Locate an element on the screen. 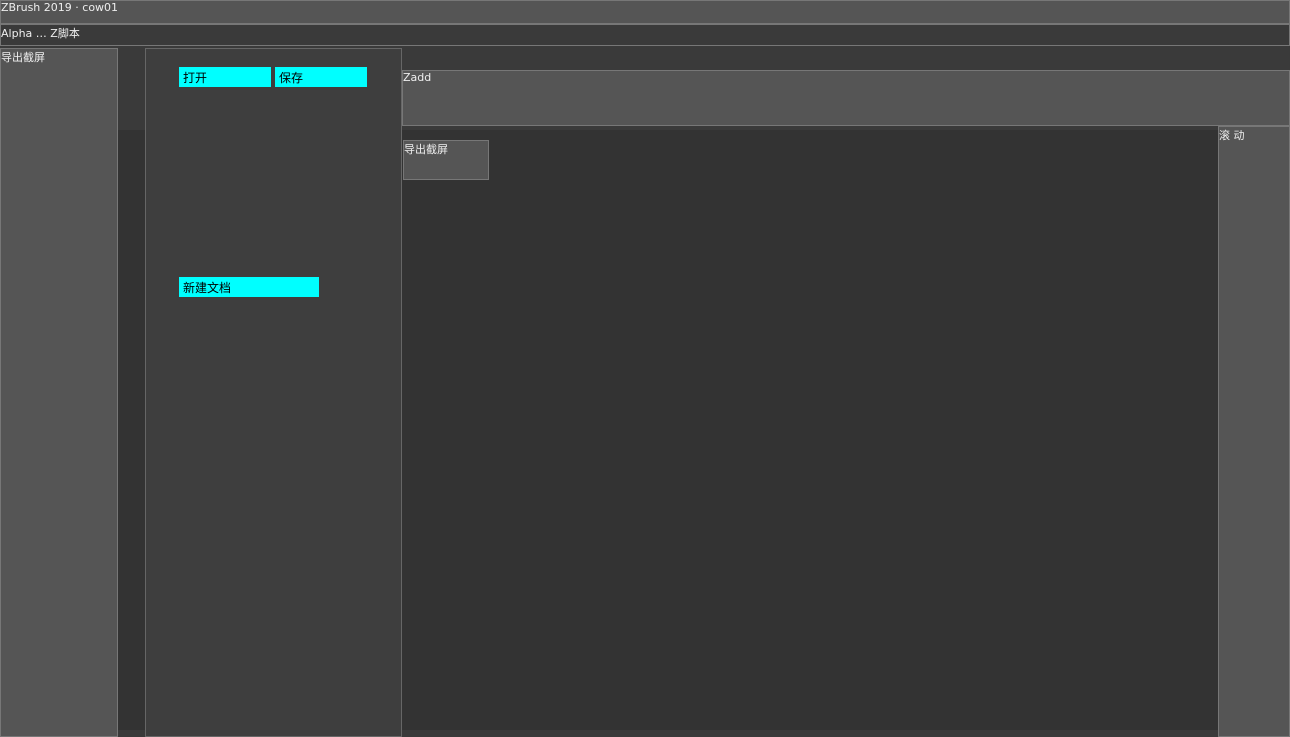  right-shelf: 滚 动 is located at coordinates (1254, 431).